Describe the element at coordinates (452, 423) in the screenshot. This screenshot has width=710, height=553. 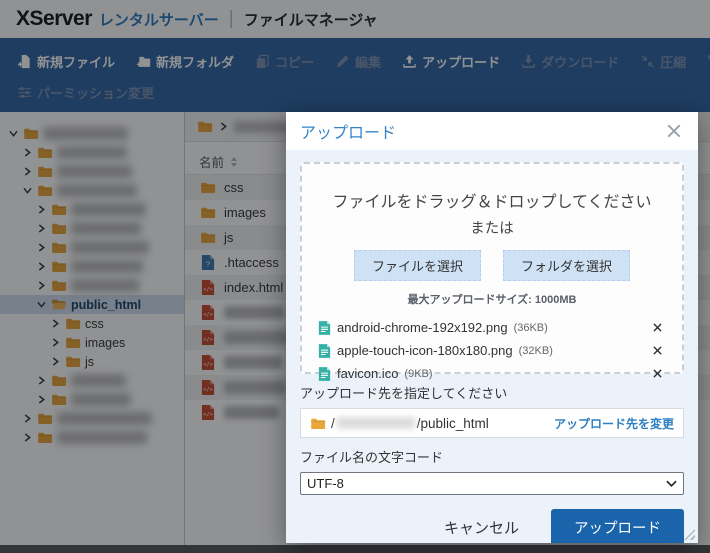
I see `path-suffix: /public_html` at that location.